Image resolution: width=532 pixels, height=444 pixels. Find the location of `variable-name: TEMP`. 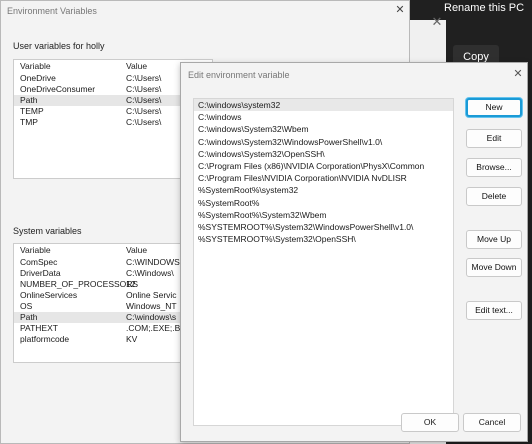

variable-name: TEMP is located at coordinates (32, 111).